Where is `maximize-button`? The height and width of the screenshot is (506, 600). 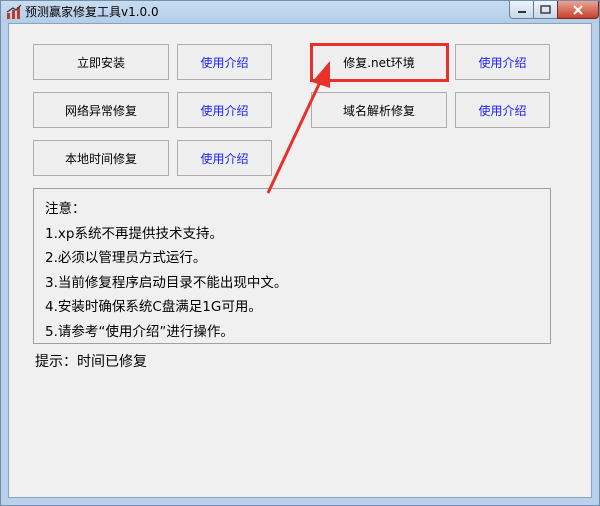
maximize-button is located at coordinates (545, 10).